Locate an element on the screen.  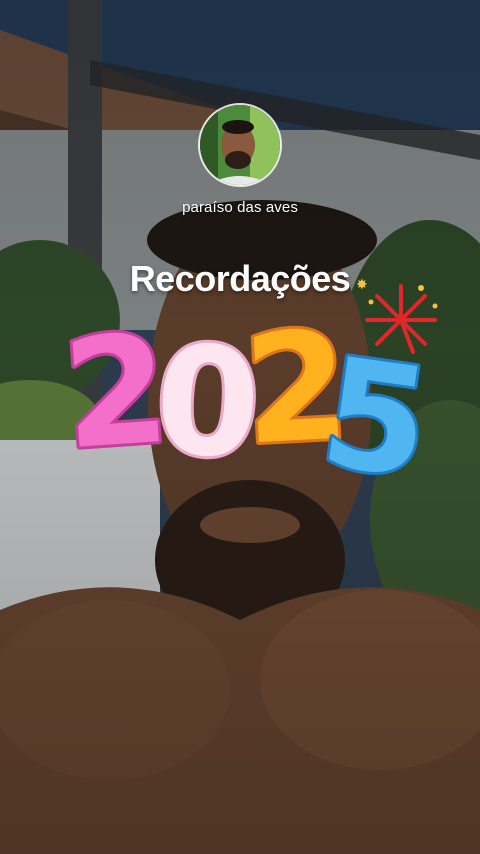
username: paraíso das aves is located at coordinates (240, 207).